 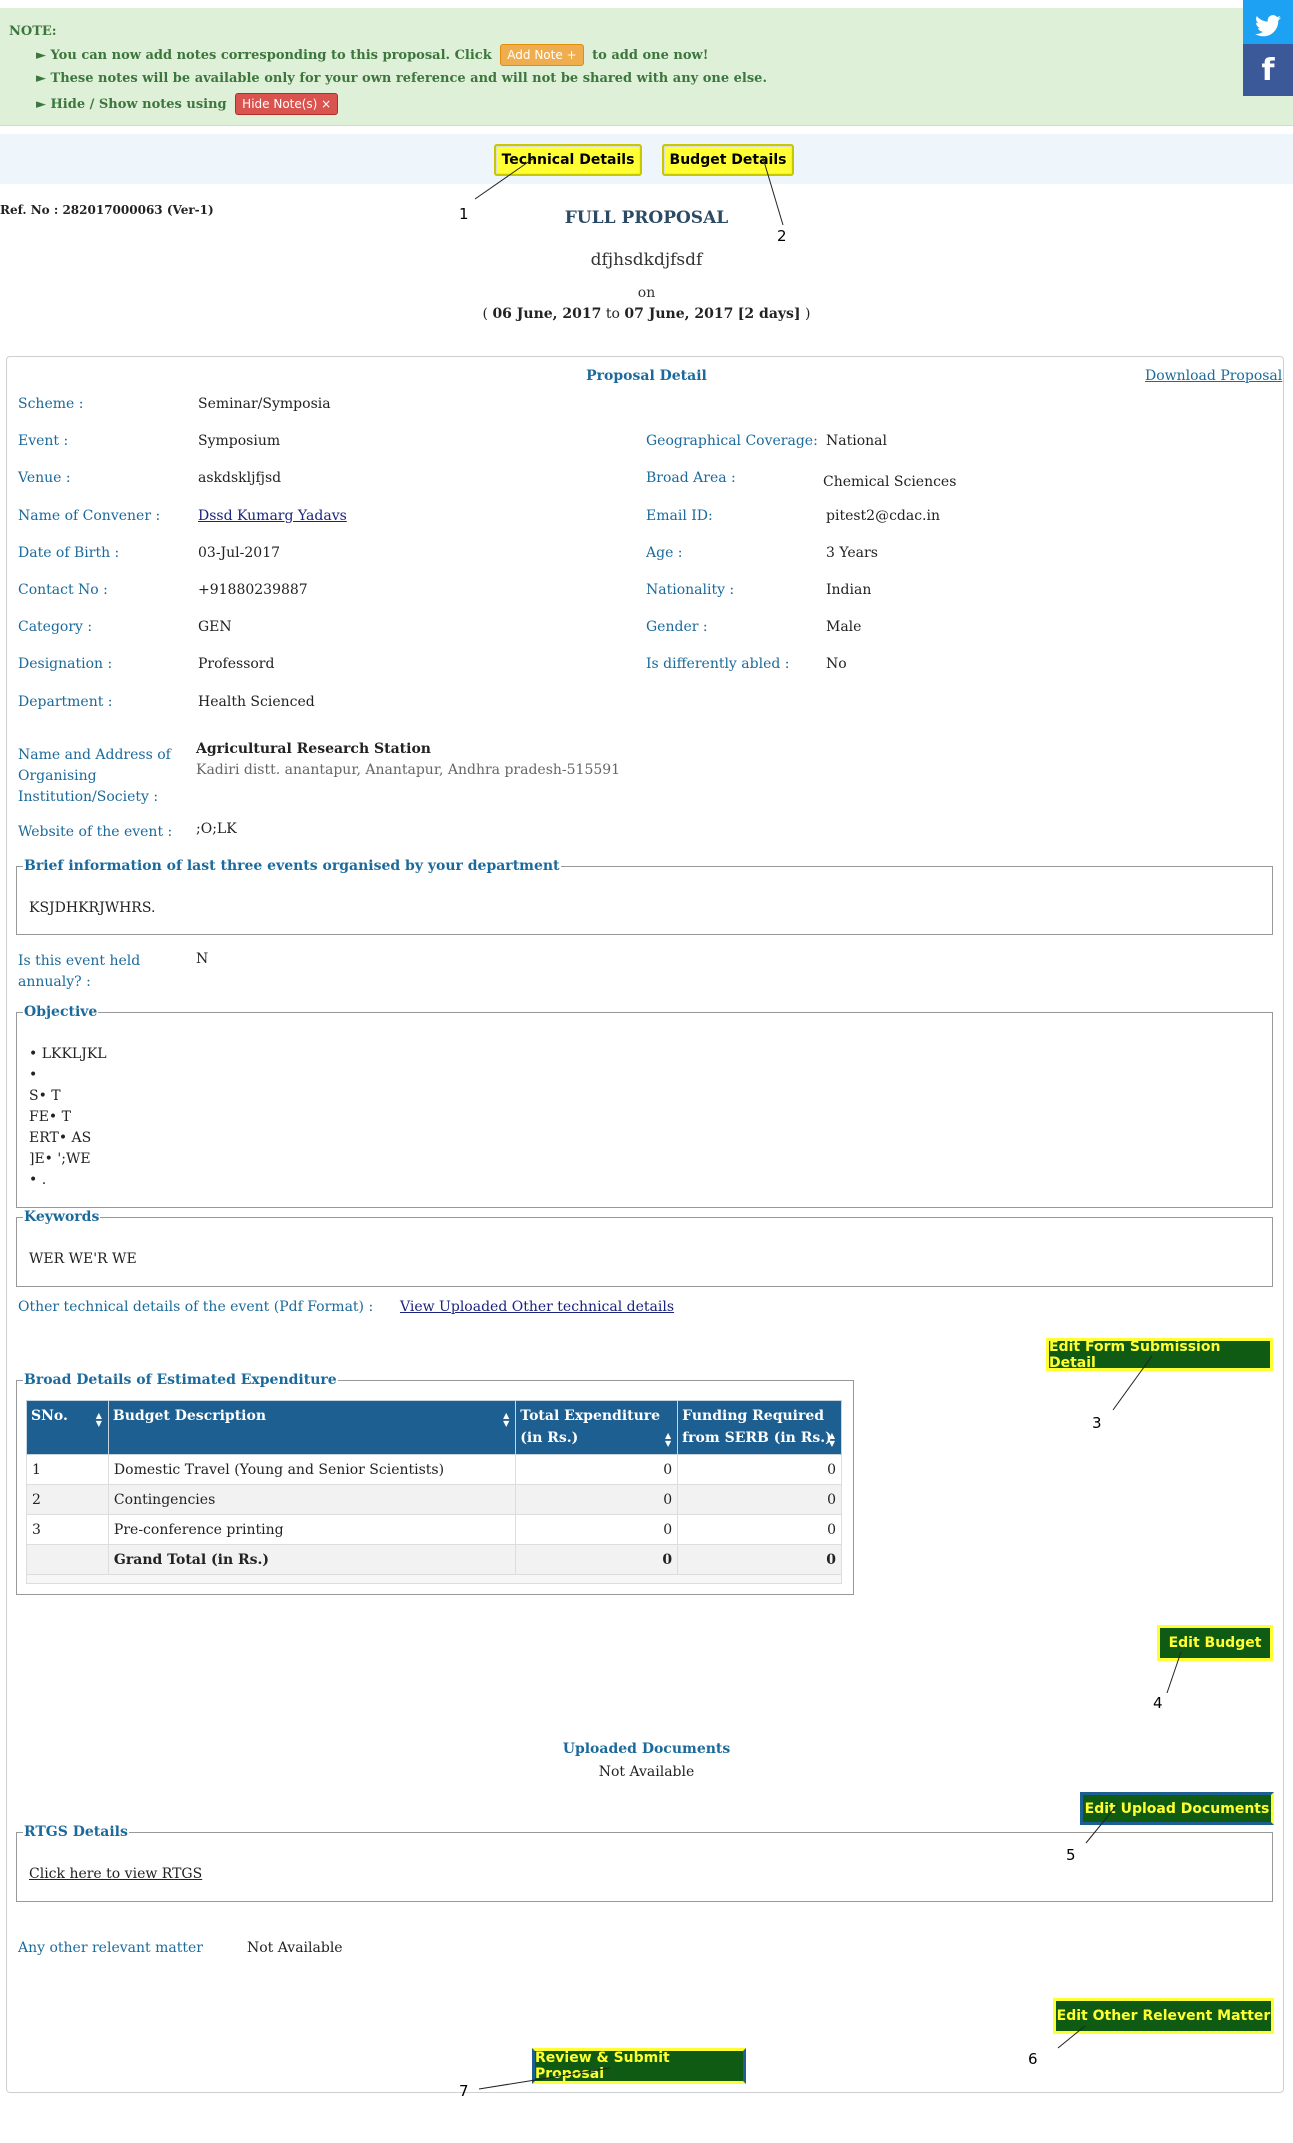 What do you see at coordinates (728, 160) in the screenshot?
I see `tab-budget-details: Budget Details` at bounding box center [728, 160].